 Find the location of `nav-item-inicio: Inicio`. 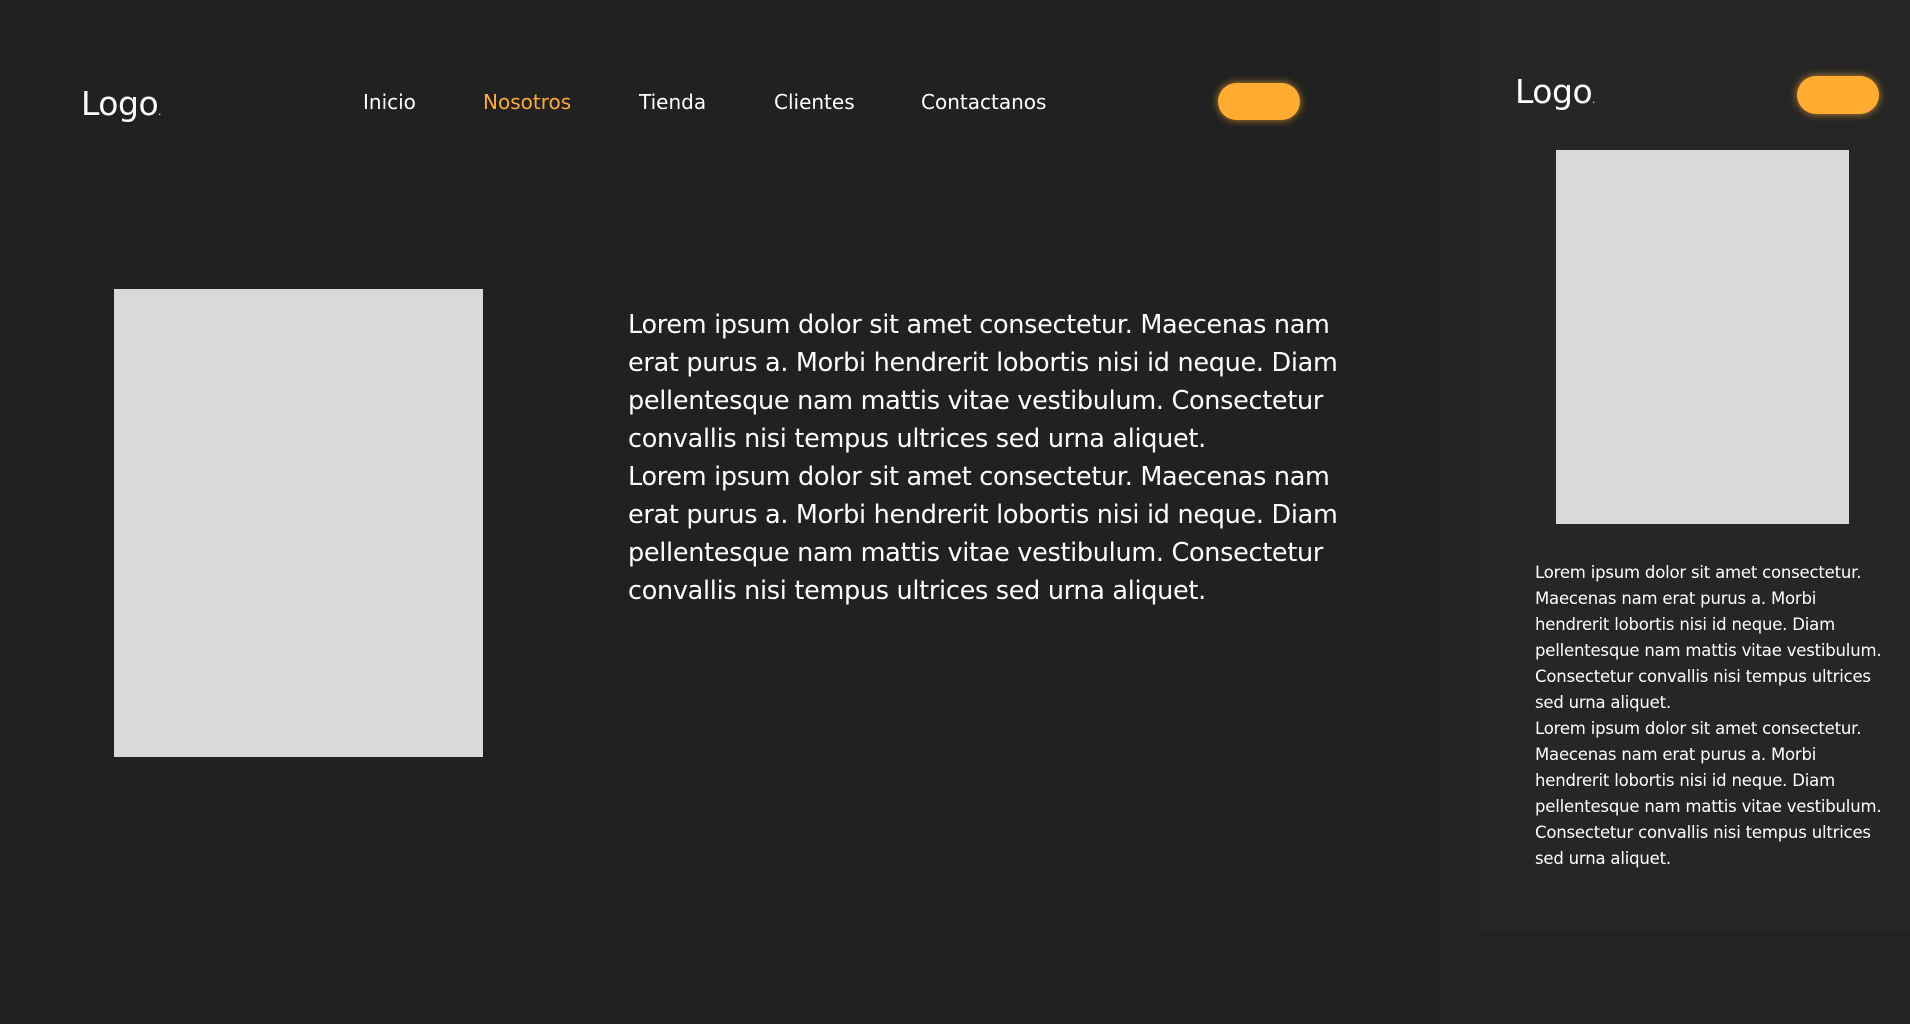

nav-item-inicio: Inicio is located at coordinates (389, 102).